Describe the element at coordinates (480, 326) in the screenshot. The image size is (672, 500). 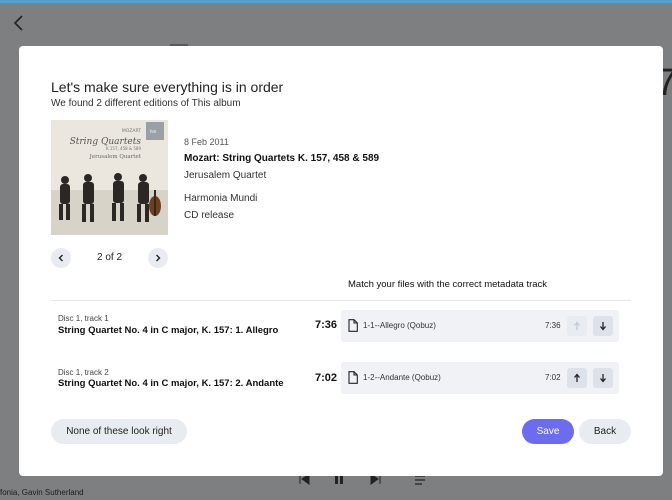
I see `matched-file-row: 1-1--Allegro (Qobuz) 7:36` at that location.